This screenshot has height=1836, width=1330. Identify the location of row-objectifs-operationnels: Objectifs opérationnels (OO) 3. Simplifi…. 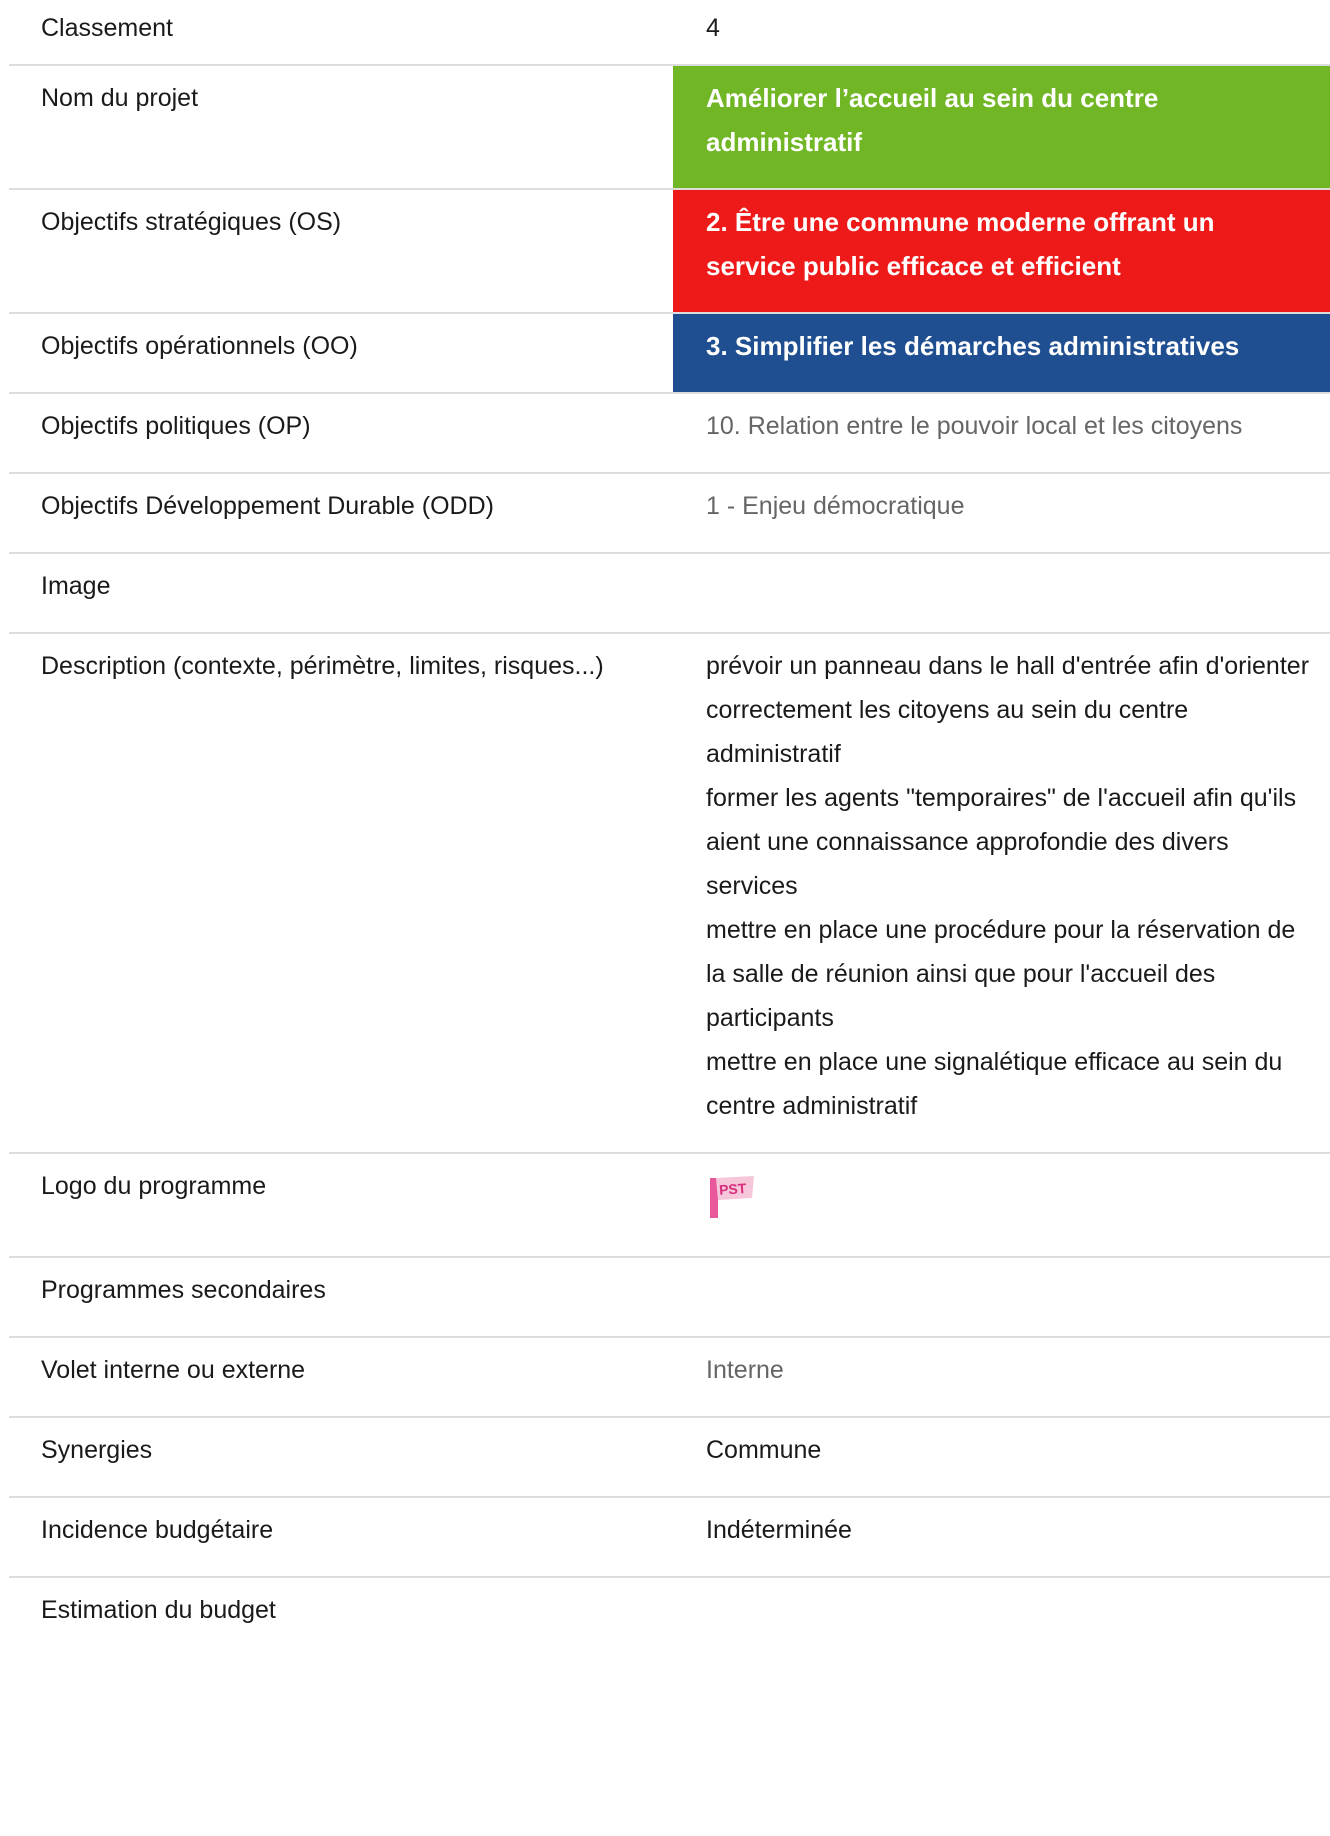
(669, 354).